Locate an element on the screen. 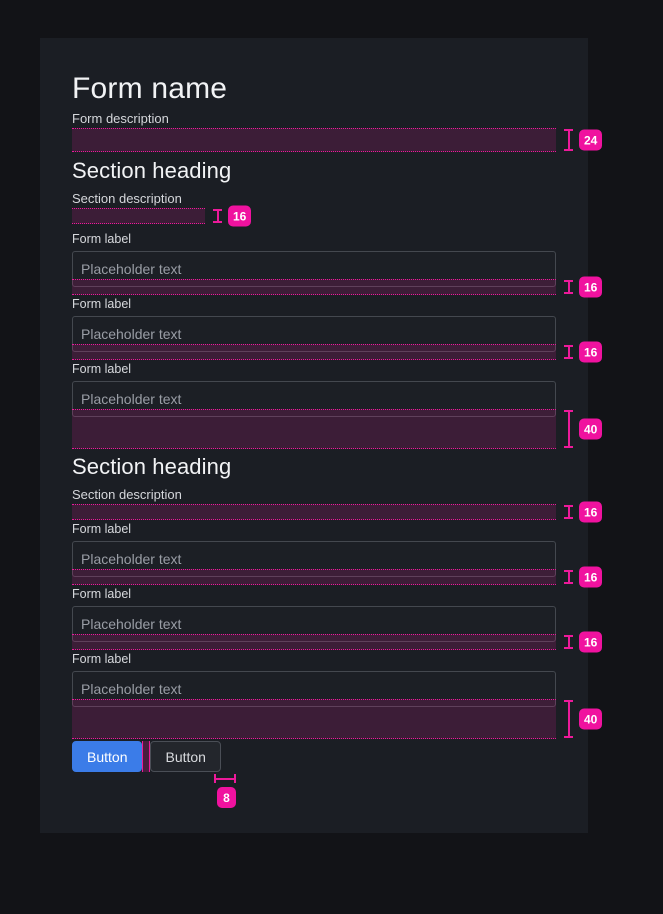 The image size is (663, 914). spacing-block-section-description-1: 16 is located at coordinates (162, 216).